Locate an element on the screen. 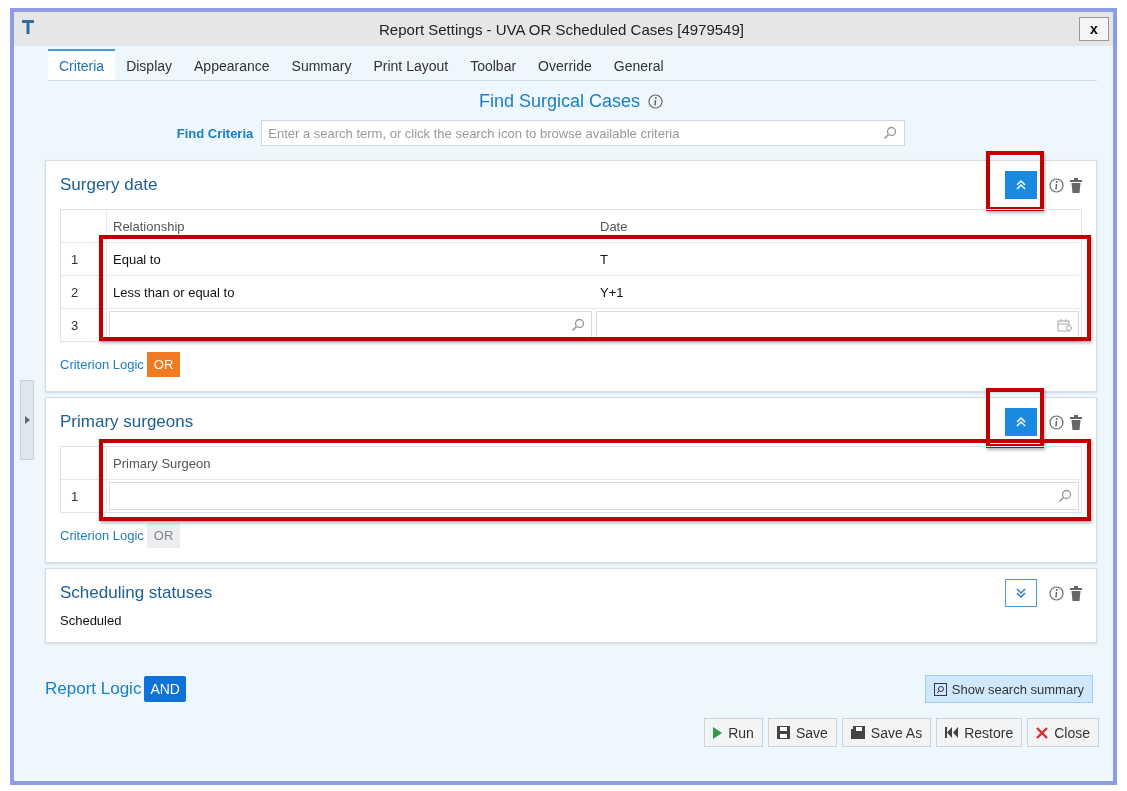  tab: Print Layout is located at coordinates (411, 64).